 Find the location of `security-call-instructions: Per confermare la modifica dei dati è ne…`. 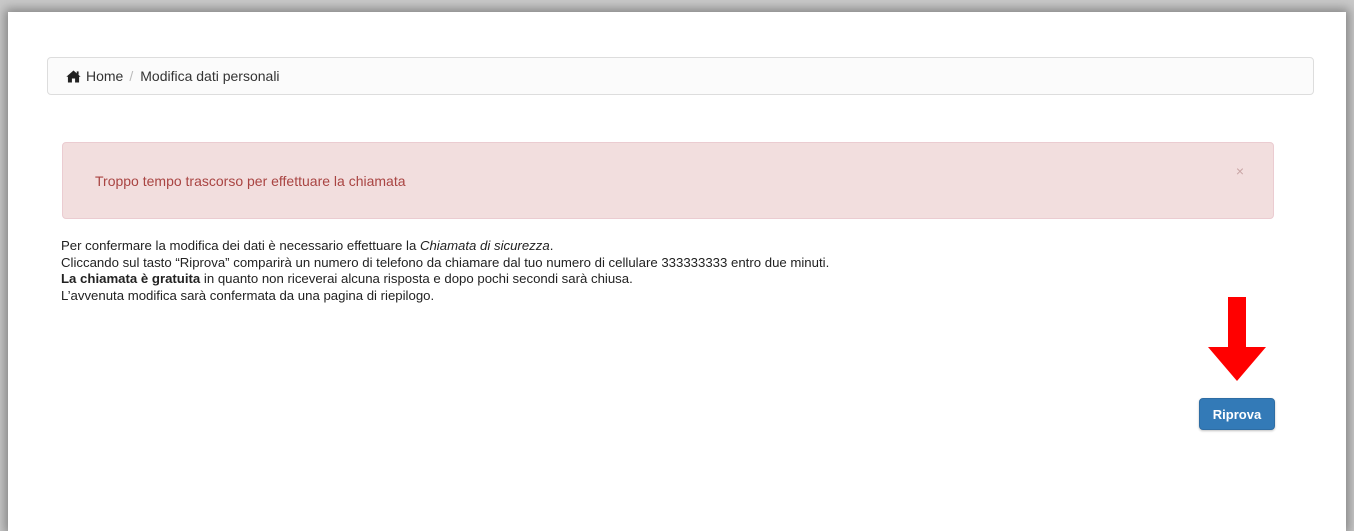

security-call-instructions: Per confermare la modifica dei dati è ne… is located at coordinates (445, 271).